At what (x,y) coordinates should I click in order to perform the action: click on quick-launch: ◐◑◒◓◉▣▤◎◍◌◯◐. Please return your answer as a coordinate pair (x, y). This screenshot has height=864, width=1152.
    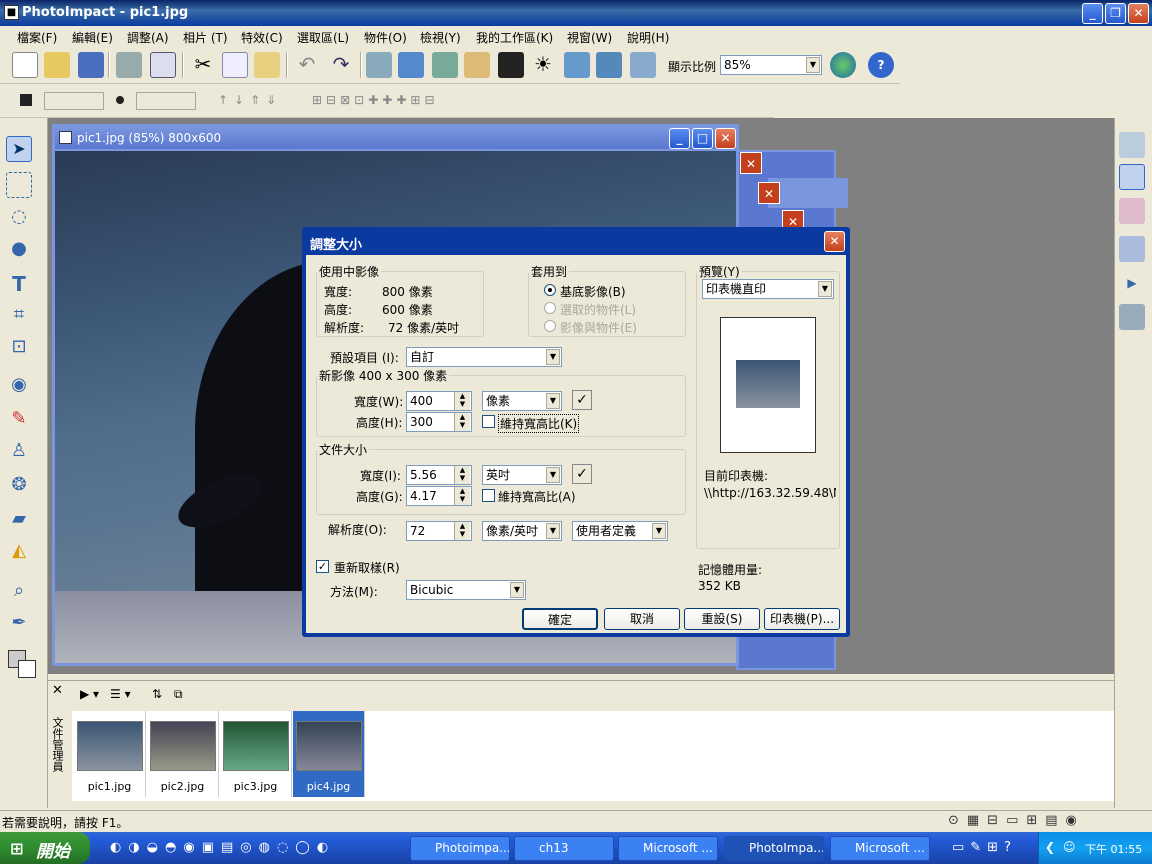
    Looking at the image, I should click on (222, 847).